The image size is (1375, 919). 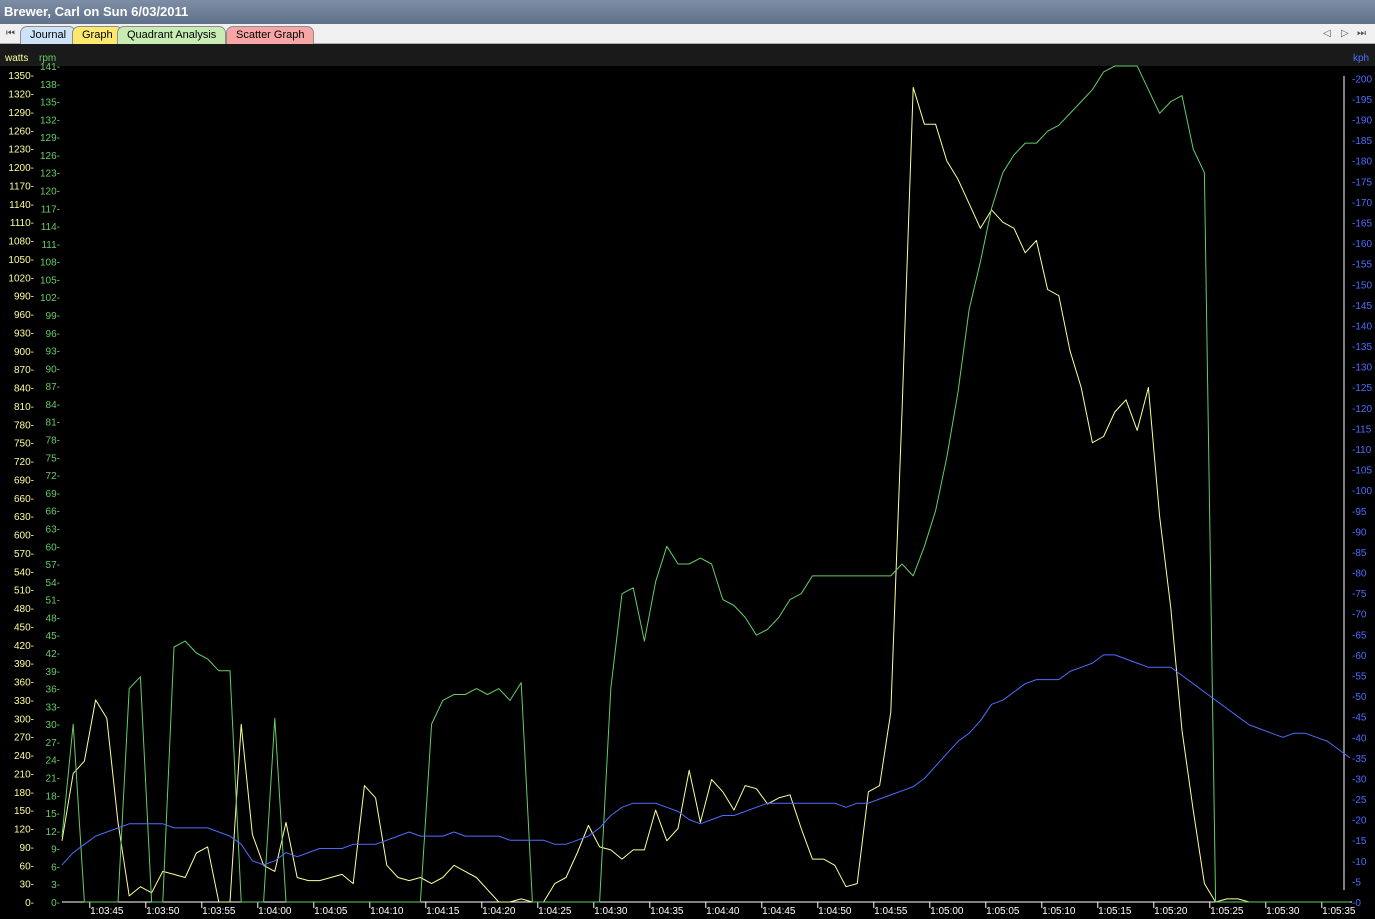 What do you see at coordinates (1359, 738) in the screenshot?
I see `kph-tick-label: -40` at bounding box center [1359, 738].